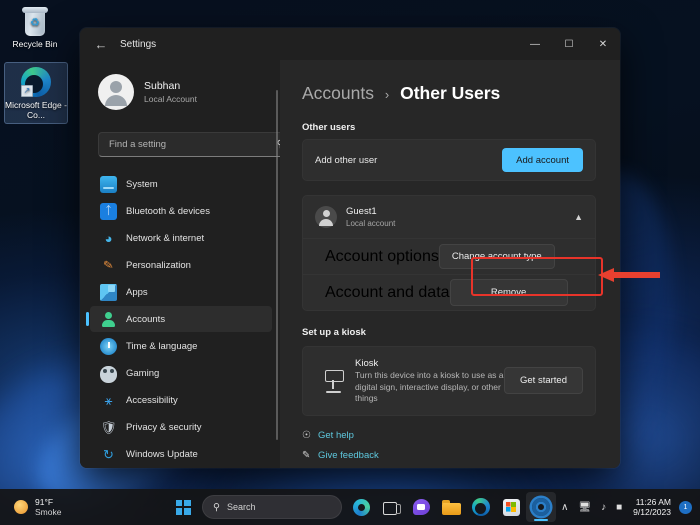 The width and height of the screenshot is (700, 525). I want to click on clock: 11:26 AM 9/12/2023, so click(652, 507).